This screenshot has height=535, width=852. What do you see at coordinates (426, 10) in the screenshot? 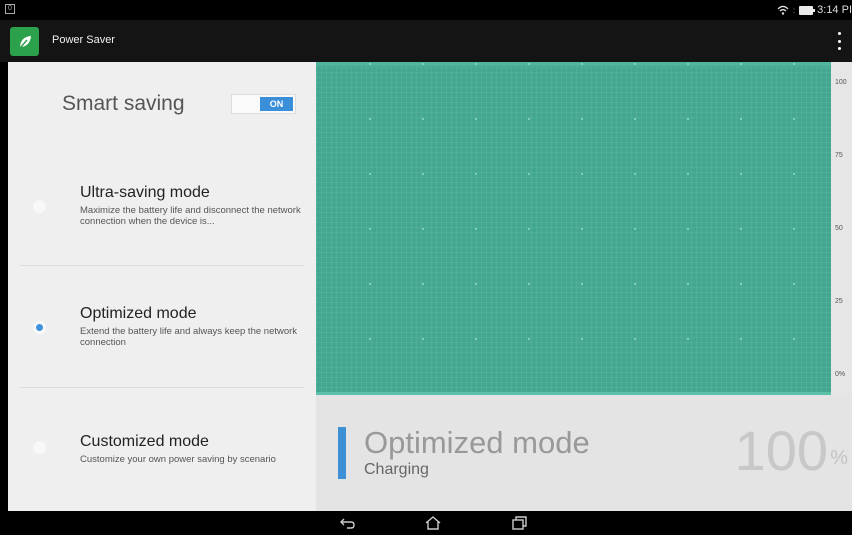
I see `status-bar: 0 : 3:14 PI` at bounding box center [426, 10].